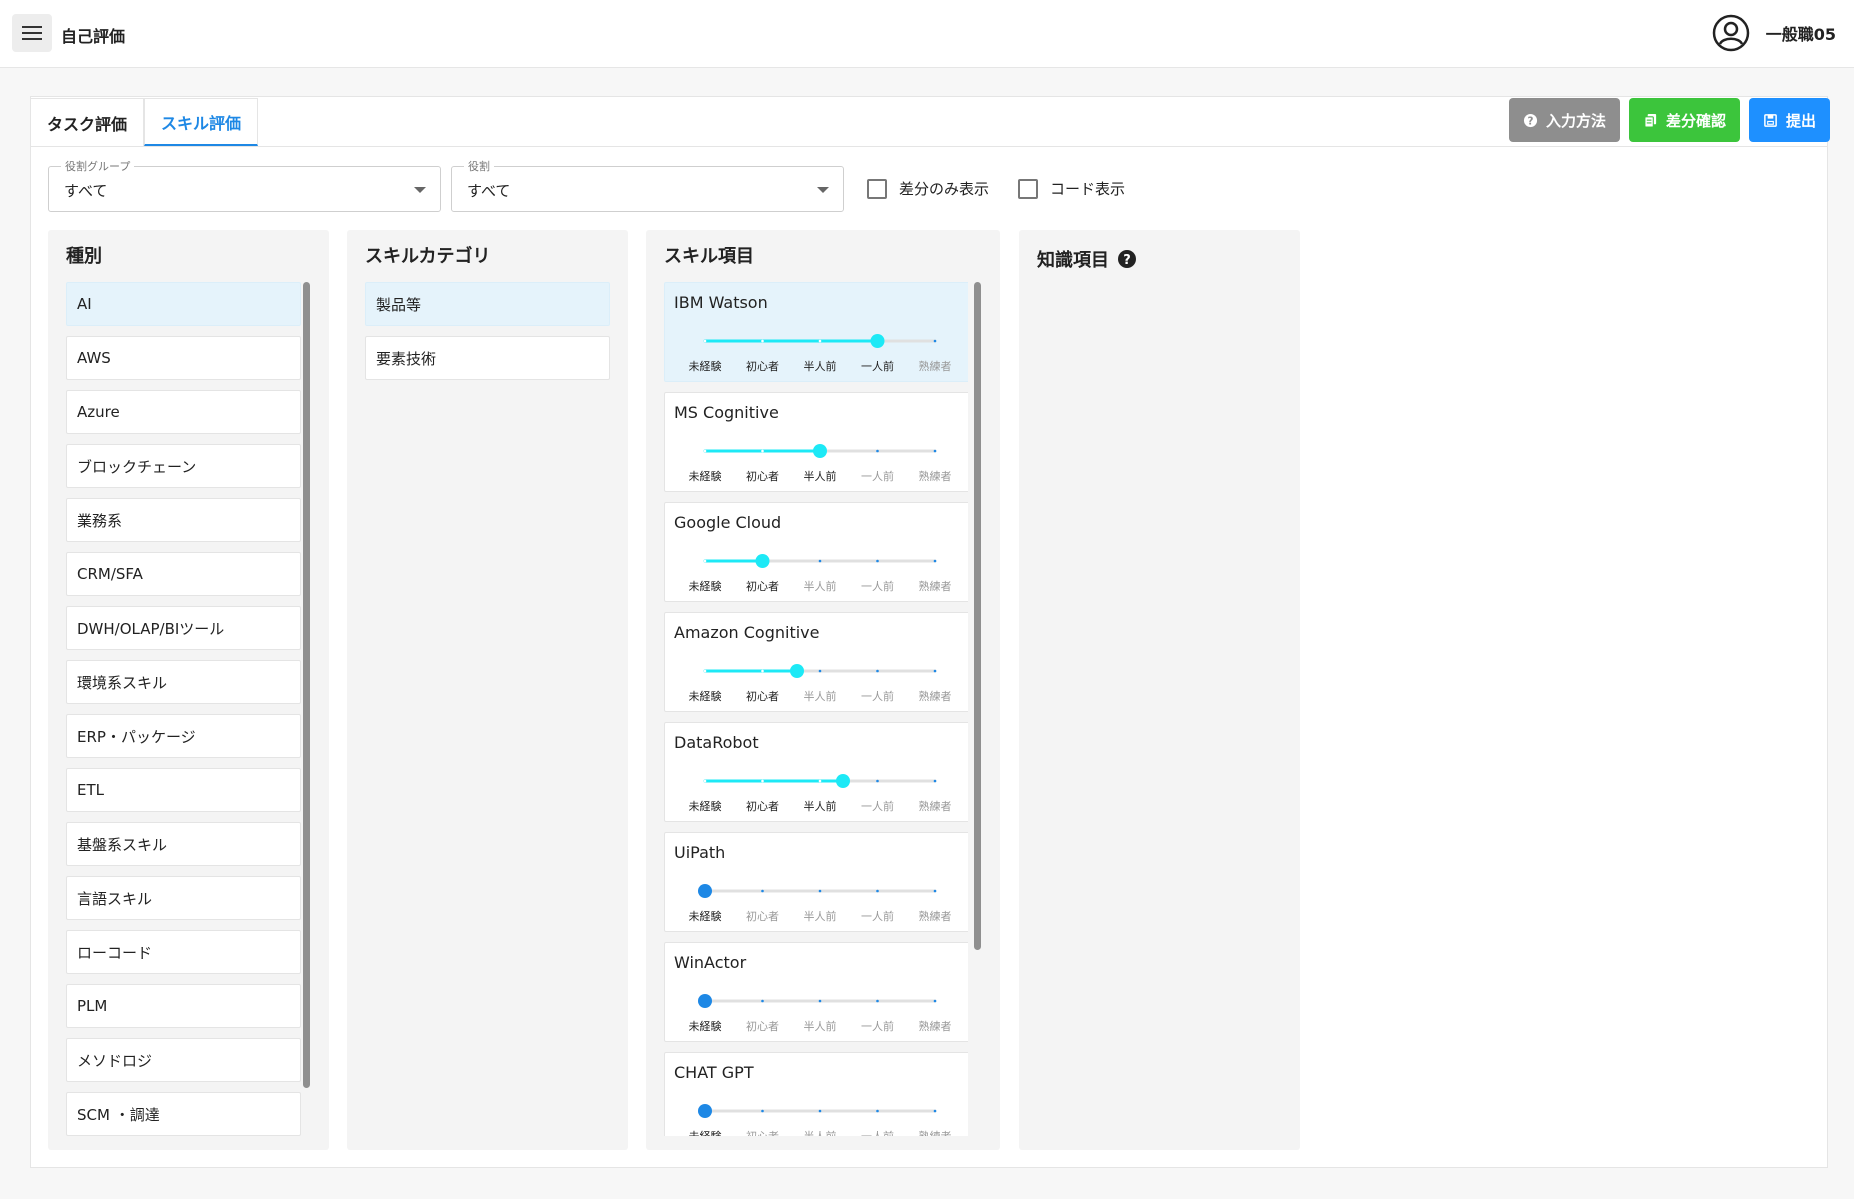 This screenshot has width=1854, height=1199. I want to click on user-name: 一般職05, so click(1800, 34).